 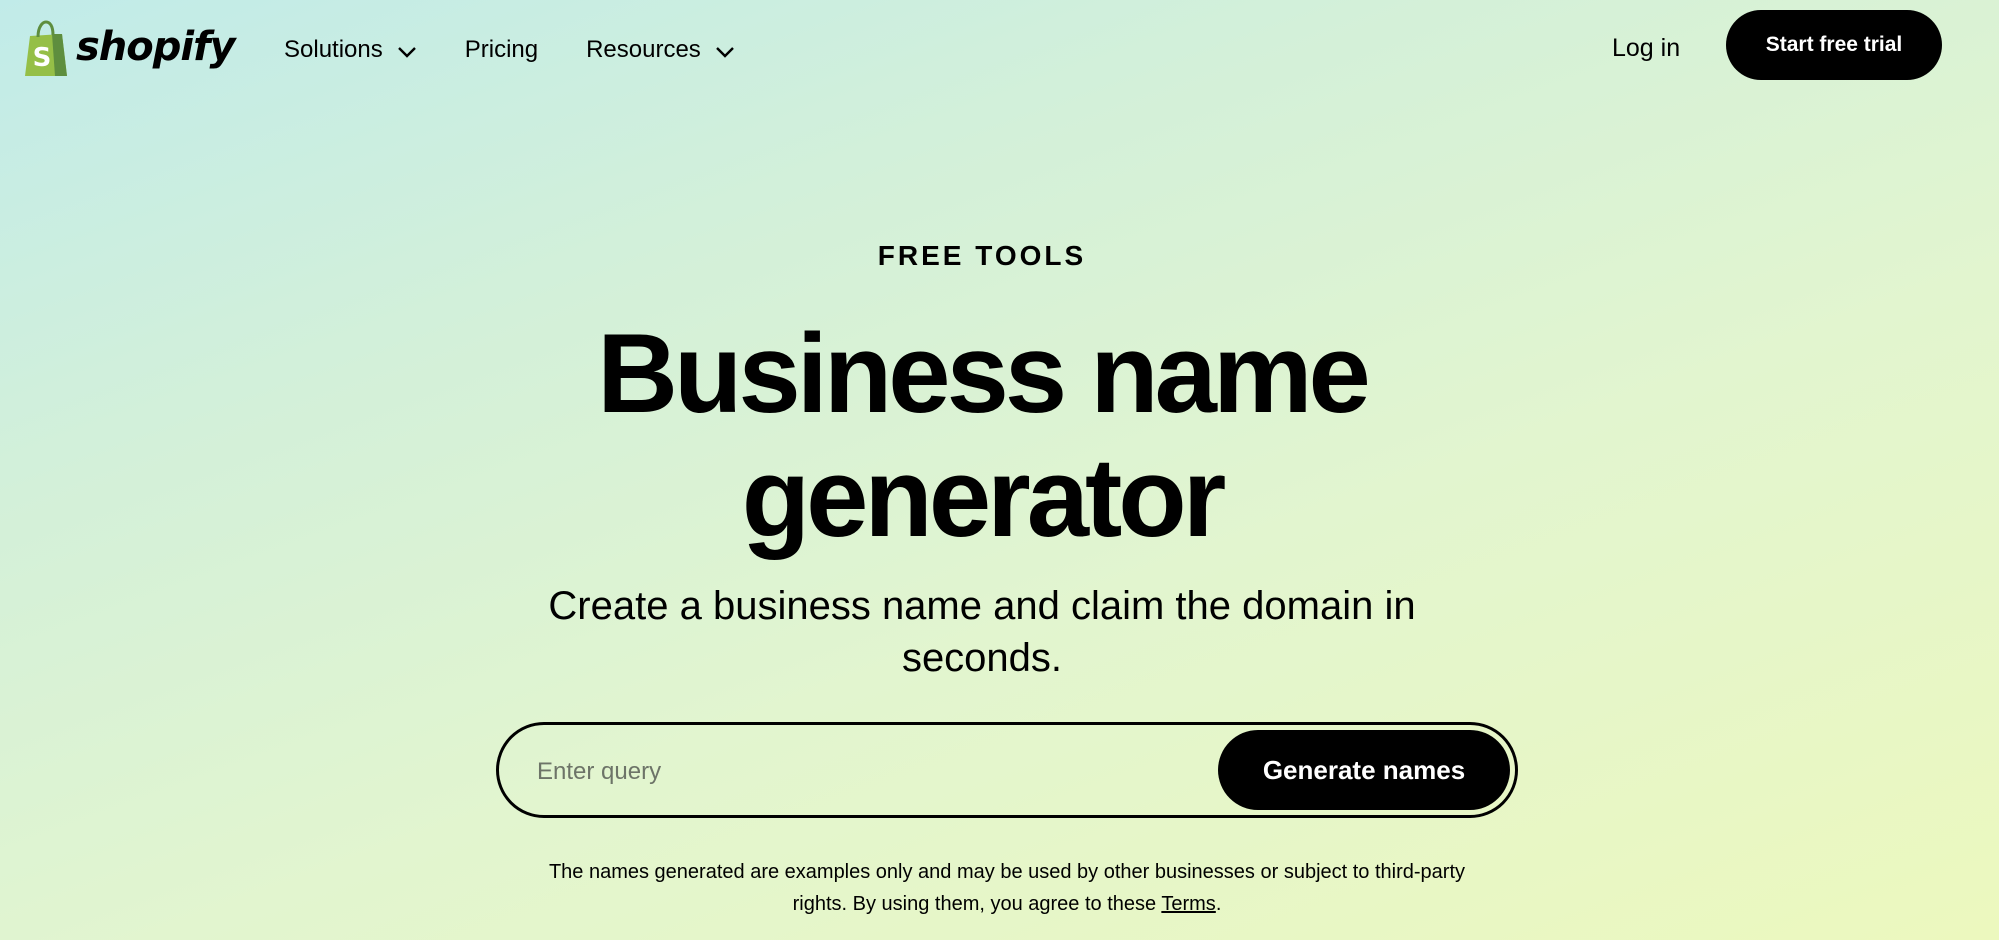 What do you see at coordinates (1364, 770) in the screenshot?
I see `generate-names-button: Generate names` at bounding box center [1364, 770].